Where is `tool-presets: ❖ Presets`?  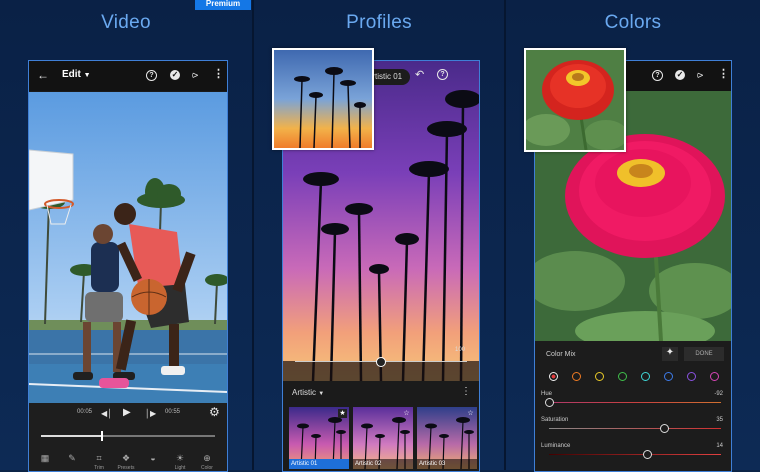 tool-presets: ❖ Presets is located at coordinates (126, 462).